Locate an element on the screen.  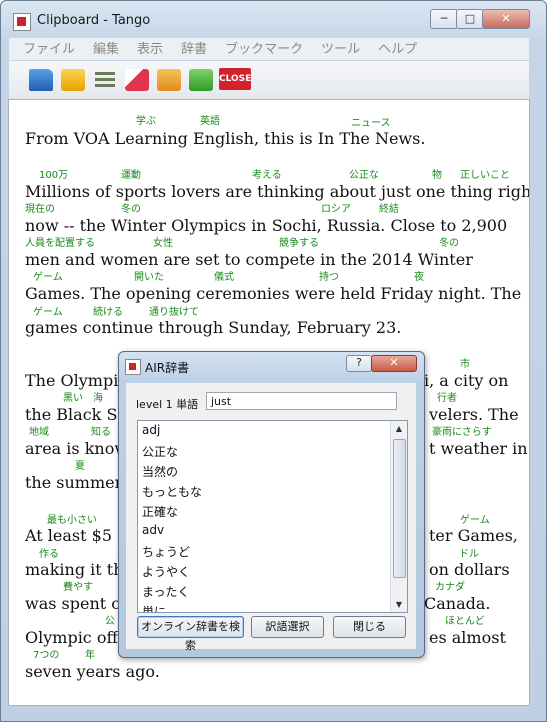
annotation: ドル is located at coordinates (469, 554).